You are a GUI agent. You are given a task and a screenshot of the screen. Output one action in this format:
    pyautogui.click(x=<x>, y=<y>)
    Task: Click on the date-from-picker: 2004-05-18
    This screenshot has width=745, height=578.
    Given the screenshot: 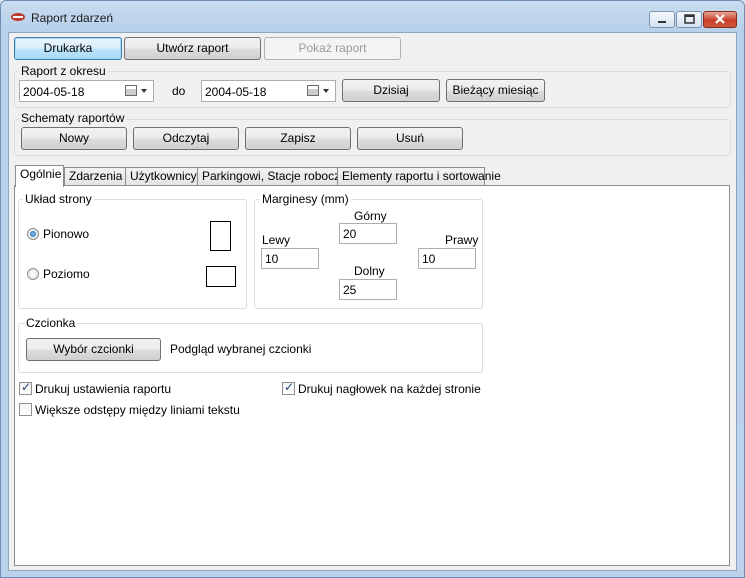 What is the action you would take?
    pyautogui.click(x=86, y=91)
    